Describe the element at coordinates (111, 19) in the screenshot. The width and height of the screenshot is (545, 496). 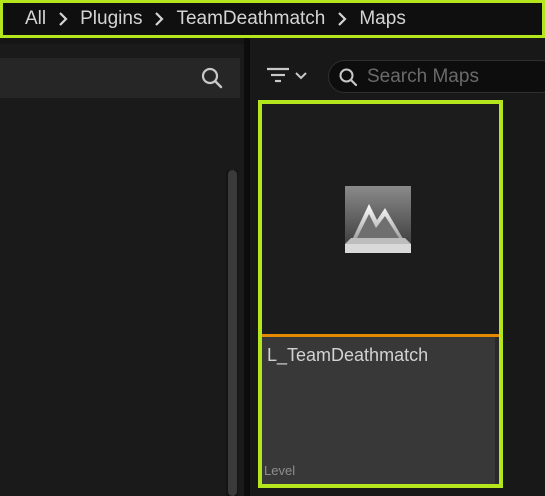
I see `breadcrumb-item-plugins: Plugins` at that location.